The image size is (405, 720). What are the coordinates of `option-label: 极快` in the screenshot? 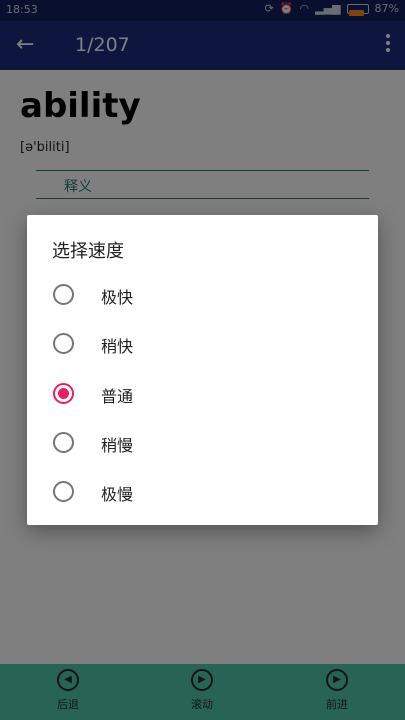 It's located at (117, 297).